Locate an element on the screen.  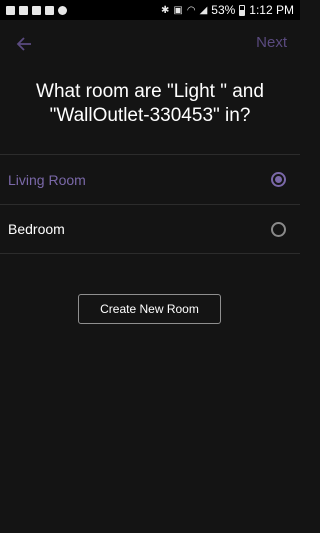
battery-percent: 53% is located at coordinates (223, 10).